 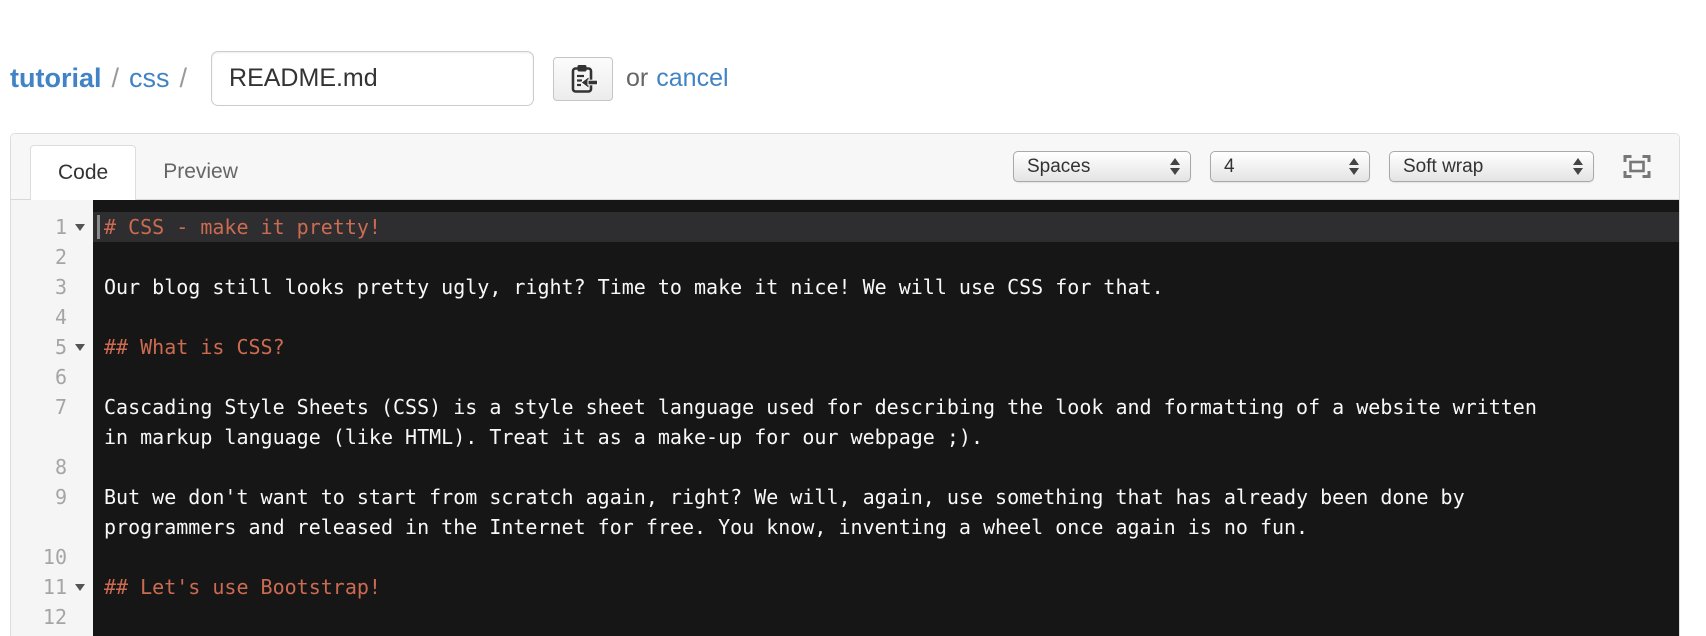 I want to click on tab-code: Code, so click(x=83, y=172).